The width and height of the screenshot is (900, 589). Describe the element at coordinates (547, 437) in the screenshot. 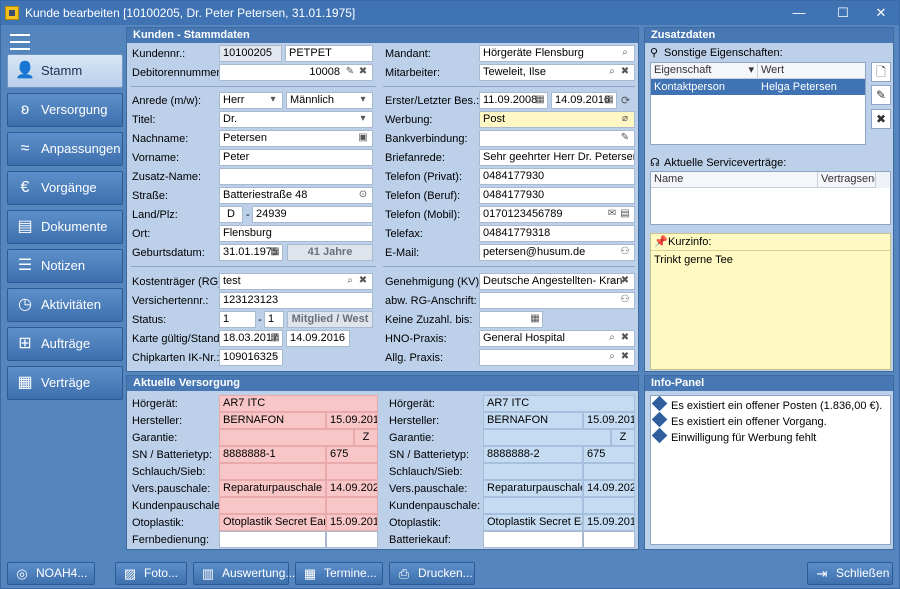

I see `r-garantie-field` at that location.